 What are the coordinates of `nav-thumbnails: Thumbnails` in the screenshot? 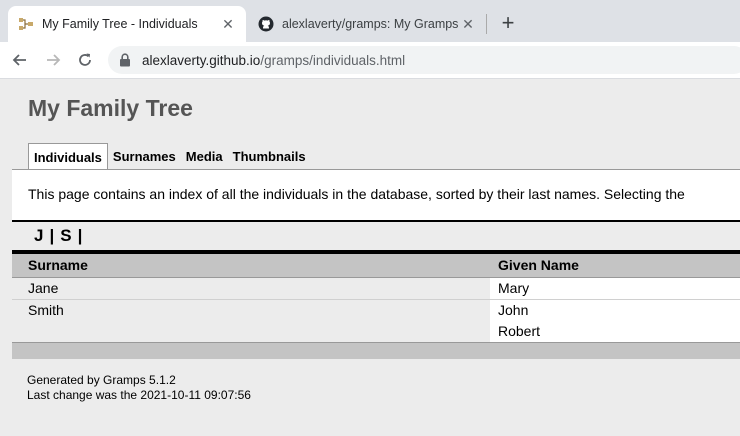 It's located at (269, 157).